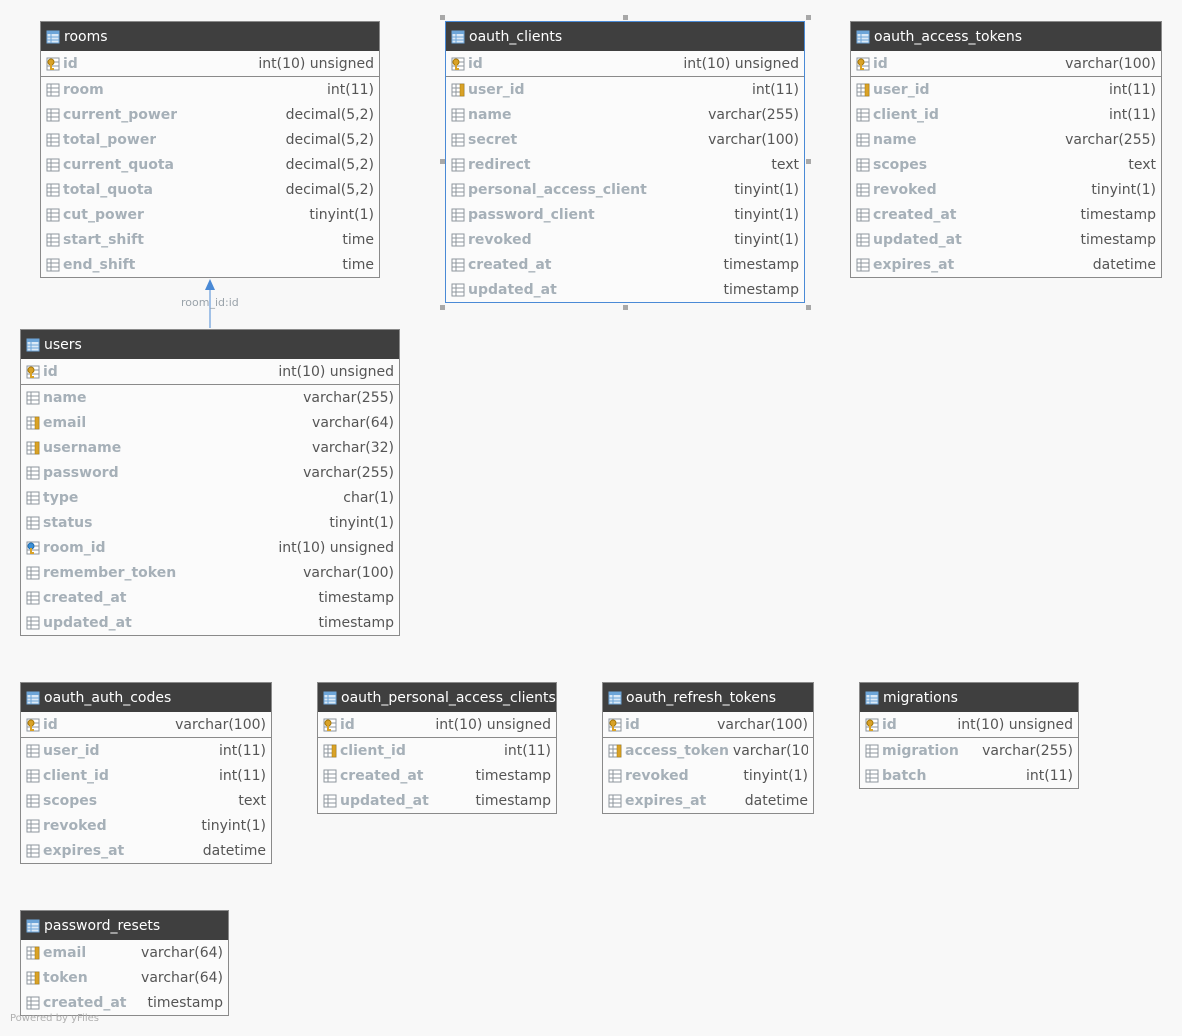 This screenshot has width=1182, height=1036. Describe the element at coordinates (625, 307) in the screenshot. I see `selection-handle-bottom-middle` at that location.